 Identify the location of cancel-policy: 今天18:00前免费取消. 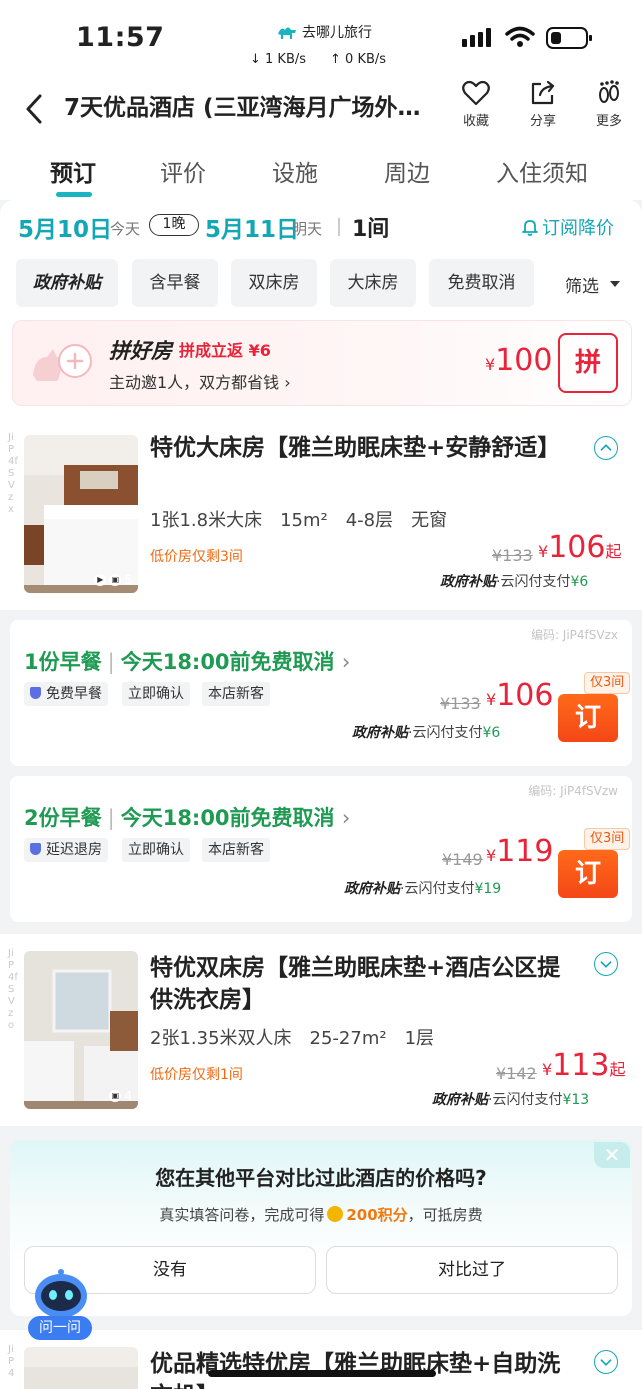
(227, 662).